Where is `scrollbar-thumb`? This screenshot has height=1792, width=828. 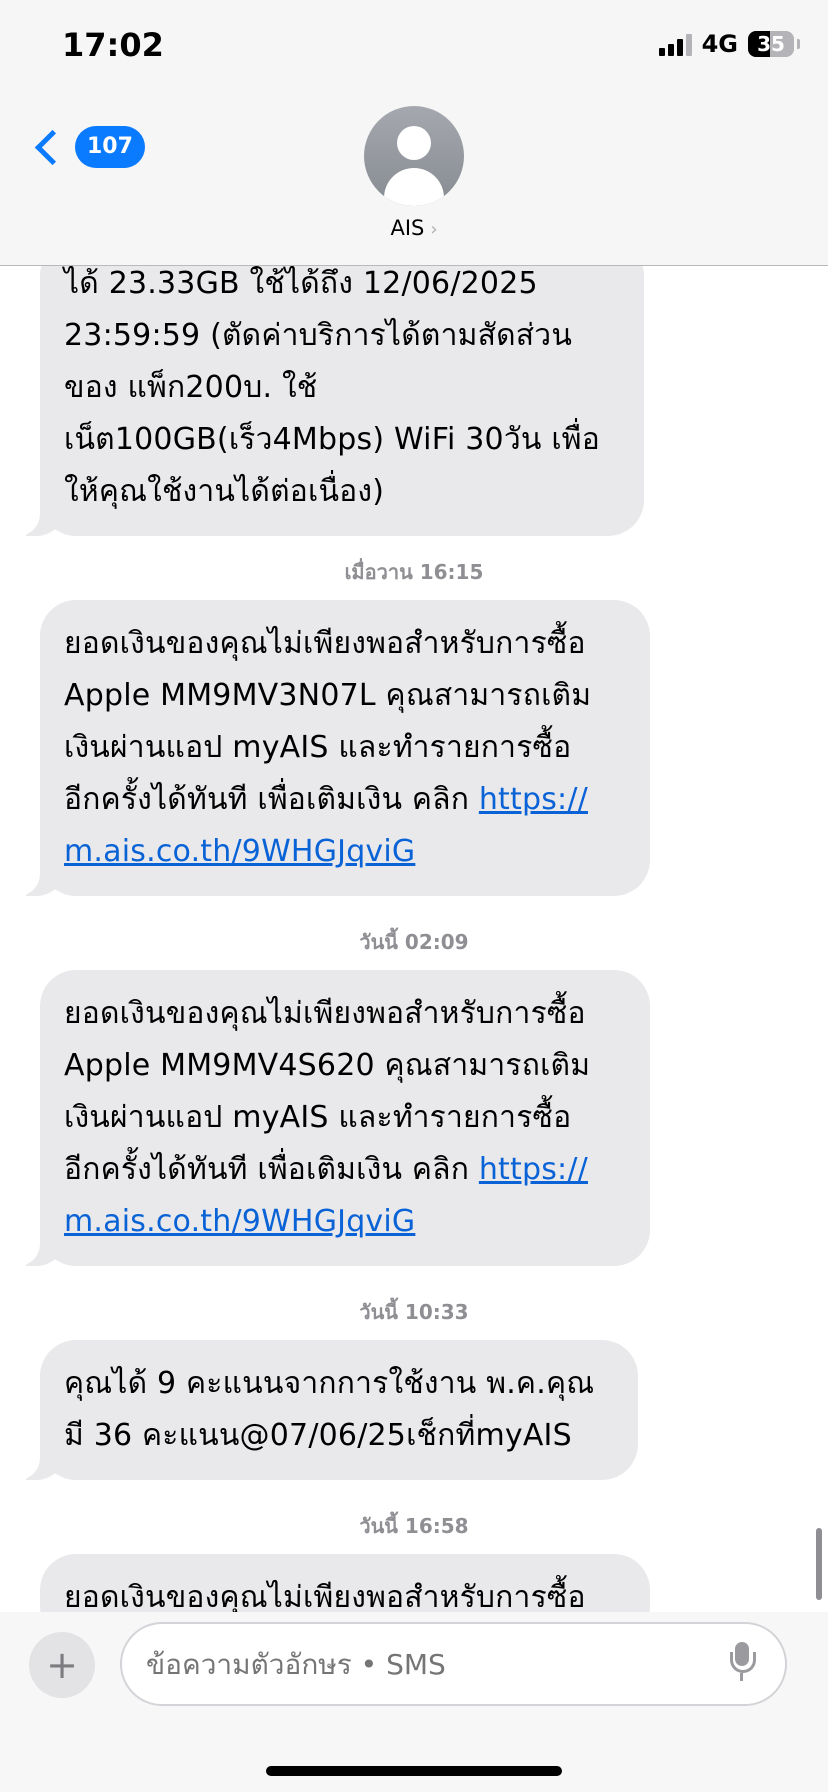 scrollbar-thumb is located at coordinates (819, 1564).